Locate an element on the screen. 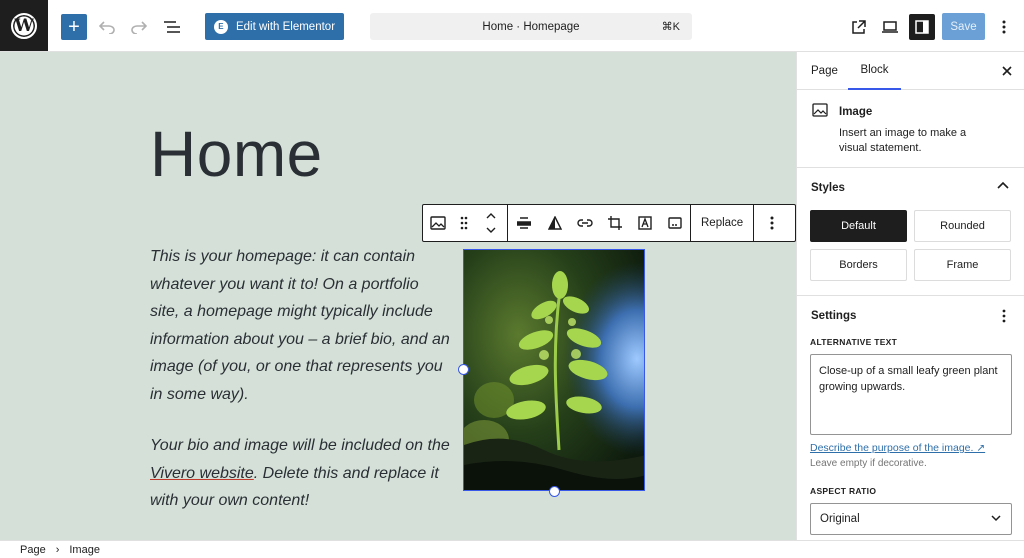 Image resolution: width=1024 pixels, height=558 pixels. desktop-icon is located at coordinates (890, 27).